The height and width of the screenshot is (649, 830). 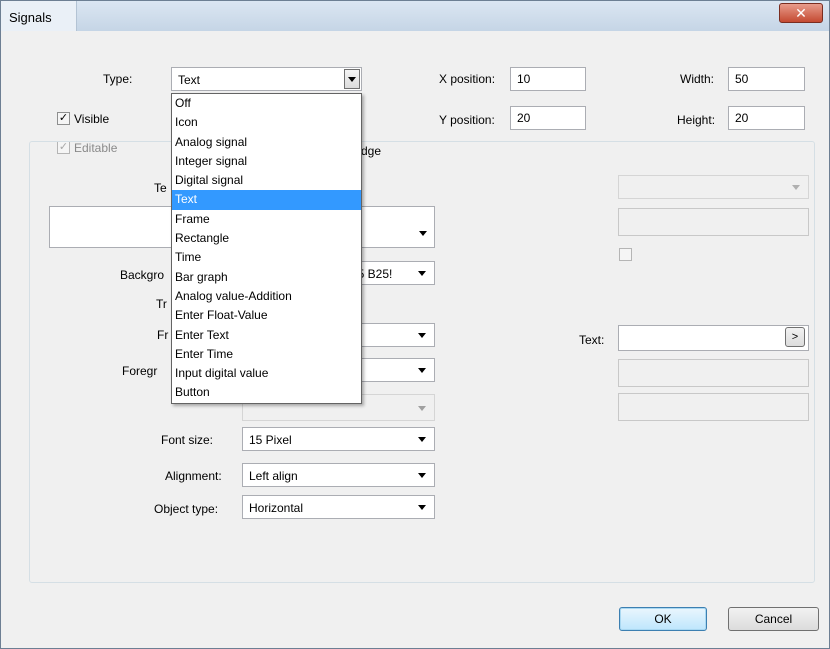 What do you see at coordinates (193, 476) in the screenshot?
I see `alignment-label: Alignment:` at bounding box center [193, 476].